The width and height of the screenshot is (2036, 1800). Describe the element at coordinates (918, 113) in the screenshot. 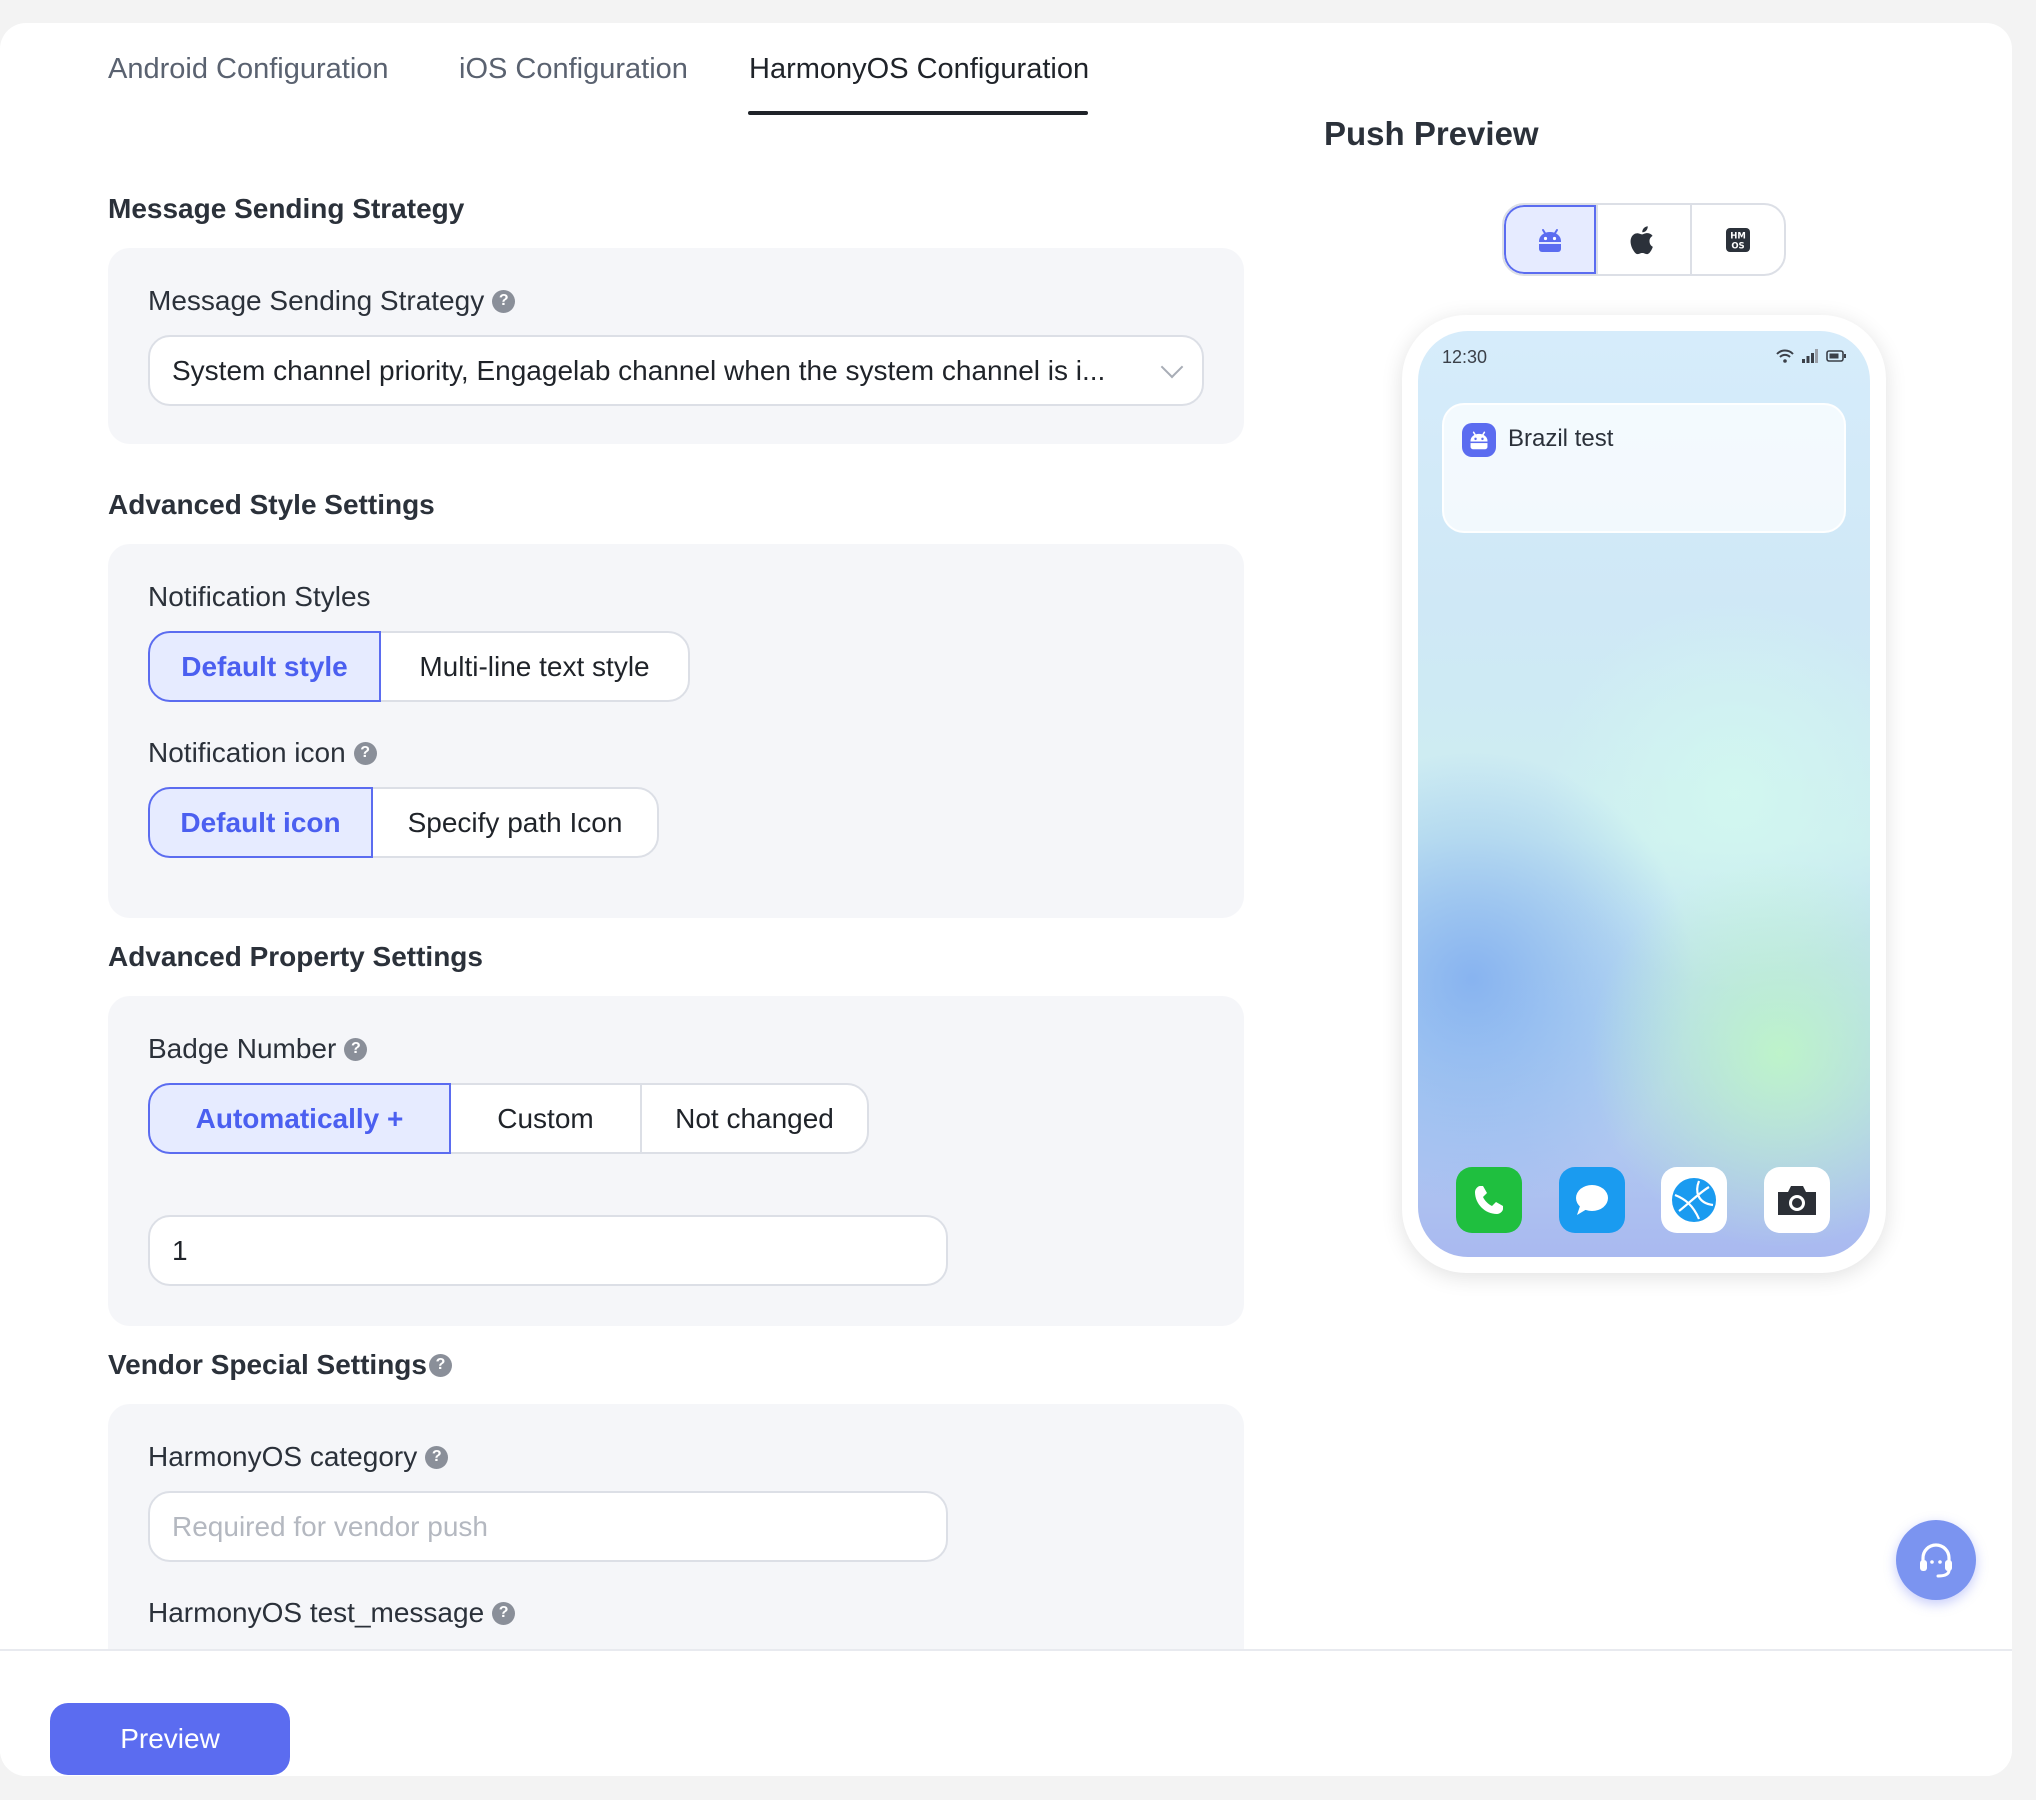

I see `active-tab-indicator` at that location.